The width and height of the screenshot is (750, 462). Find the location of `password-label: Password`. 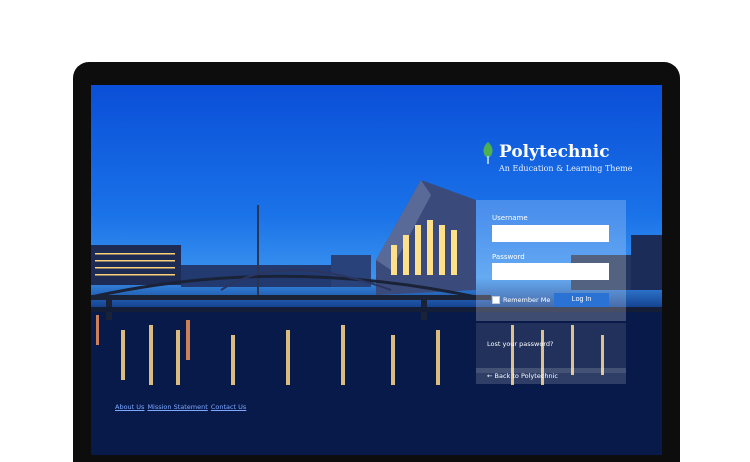

password-label: Password is located at coordinates (508, 257).